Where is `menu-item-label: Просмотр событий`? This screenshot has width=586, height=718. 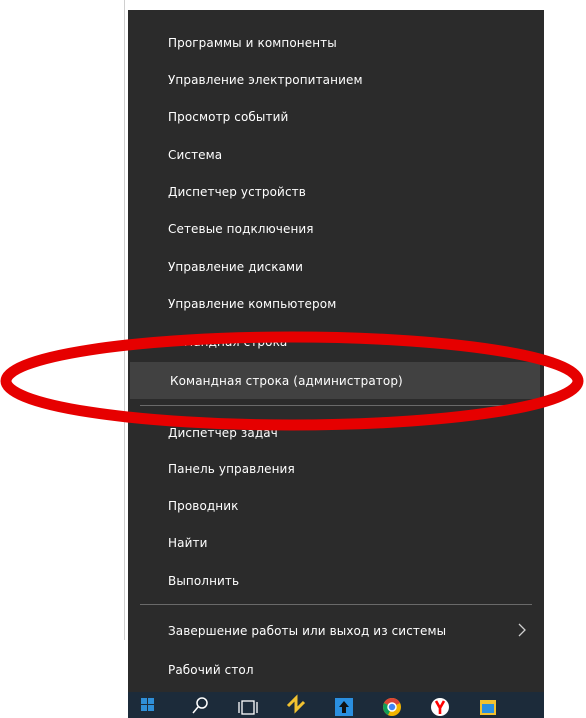 menu-item-label: Просмотр событий is located at coordinates (228, 116).